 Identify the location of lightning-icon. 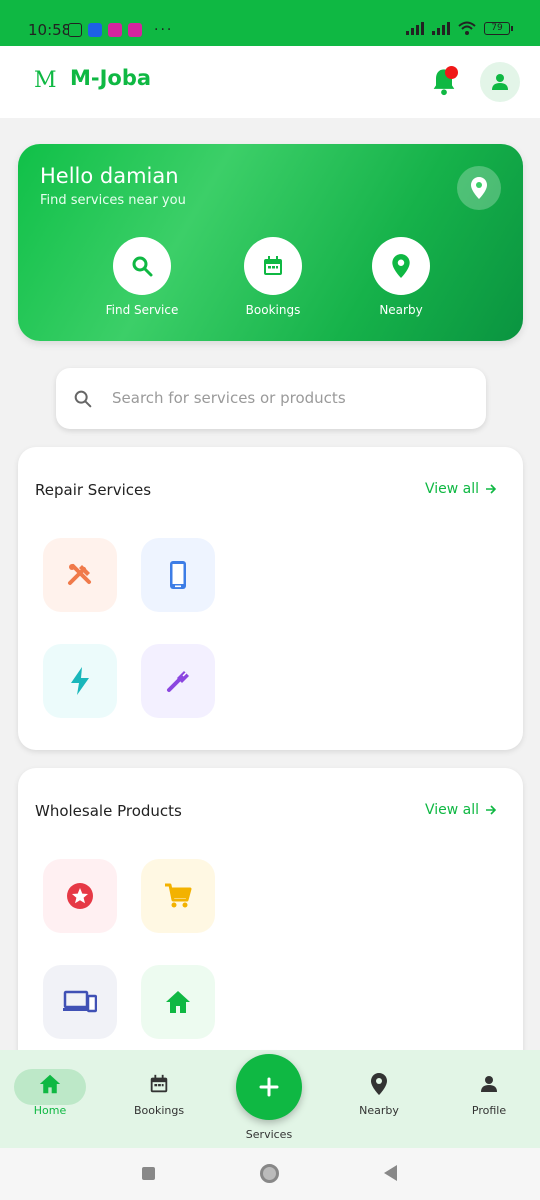
(80, 681).